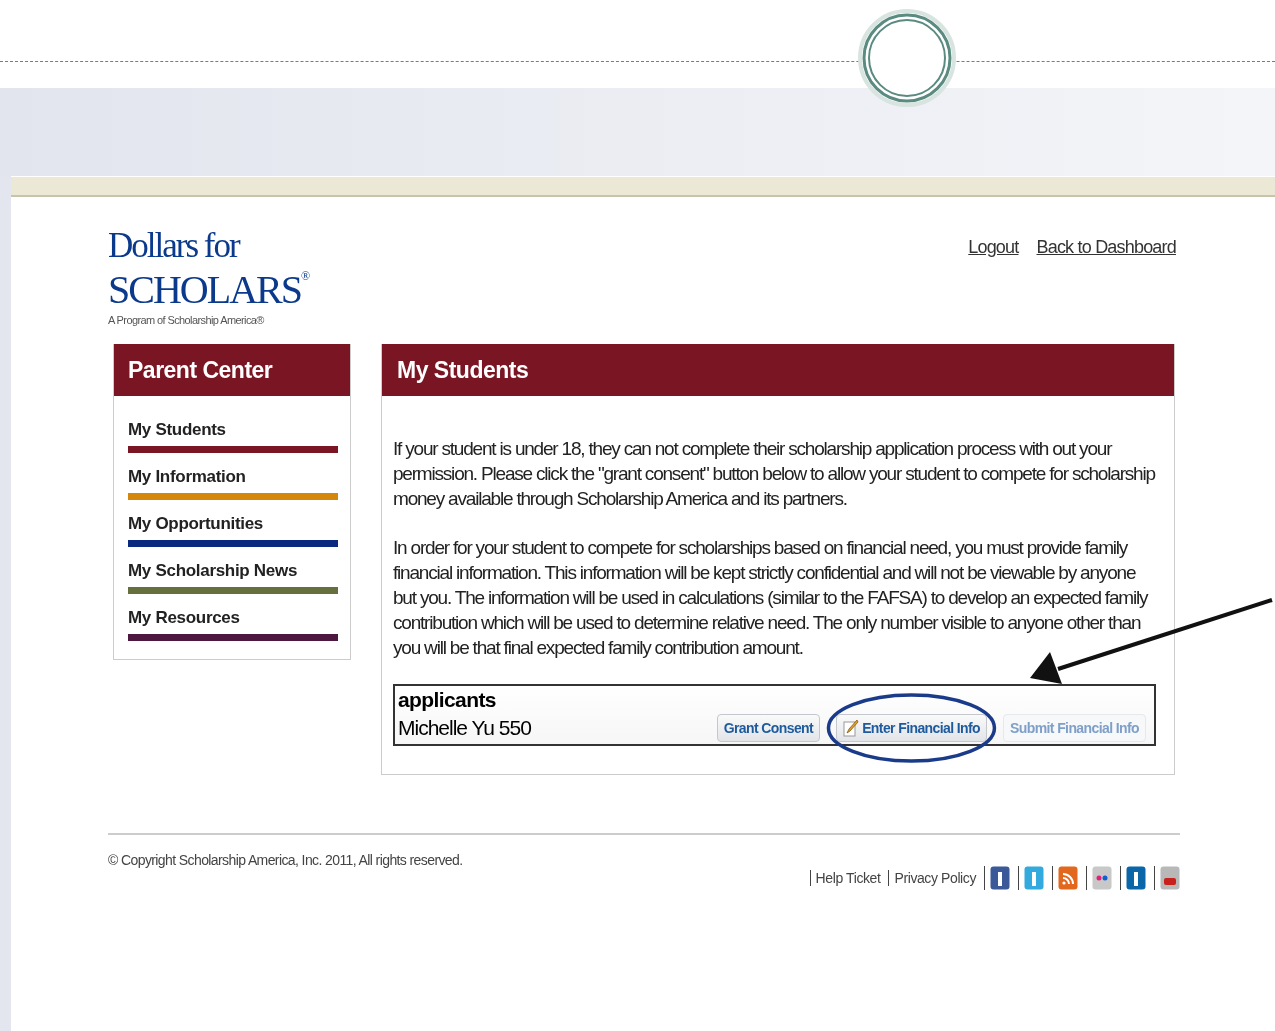 This screenshot has width=1275, height=1031. Describe the element at coordinates (1170, 878) in the screenshot. I see `youtube-icon` at that location.